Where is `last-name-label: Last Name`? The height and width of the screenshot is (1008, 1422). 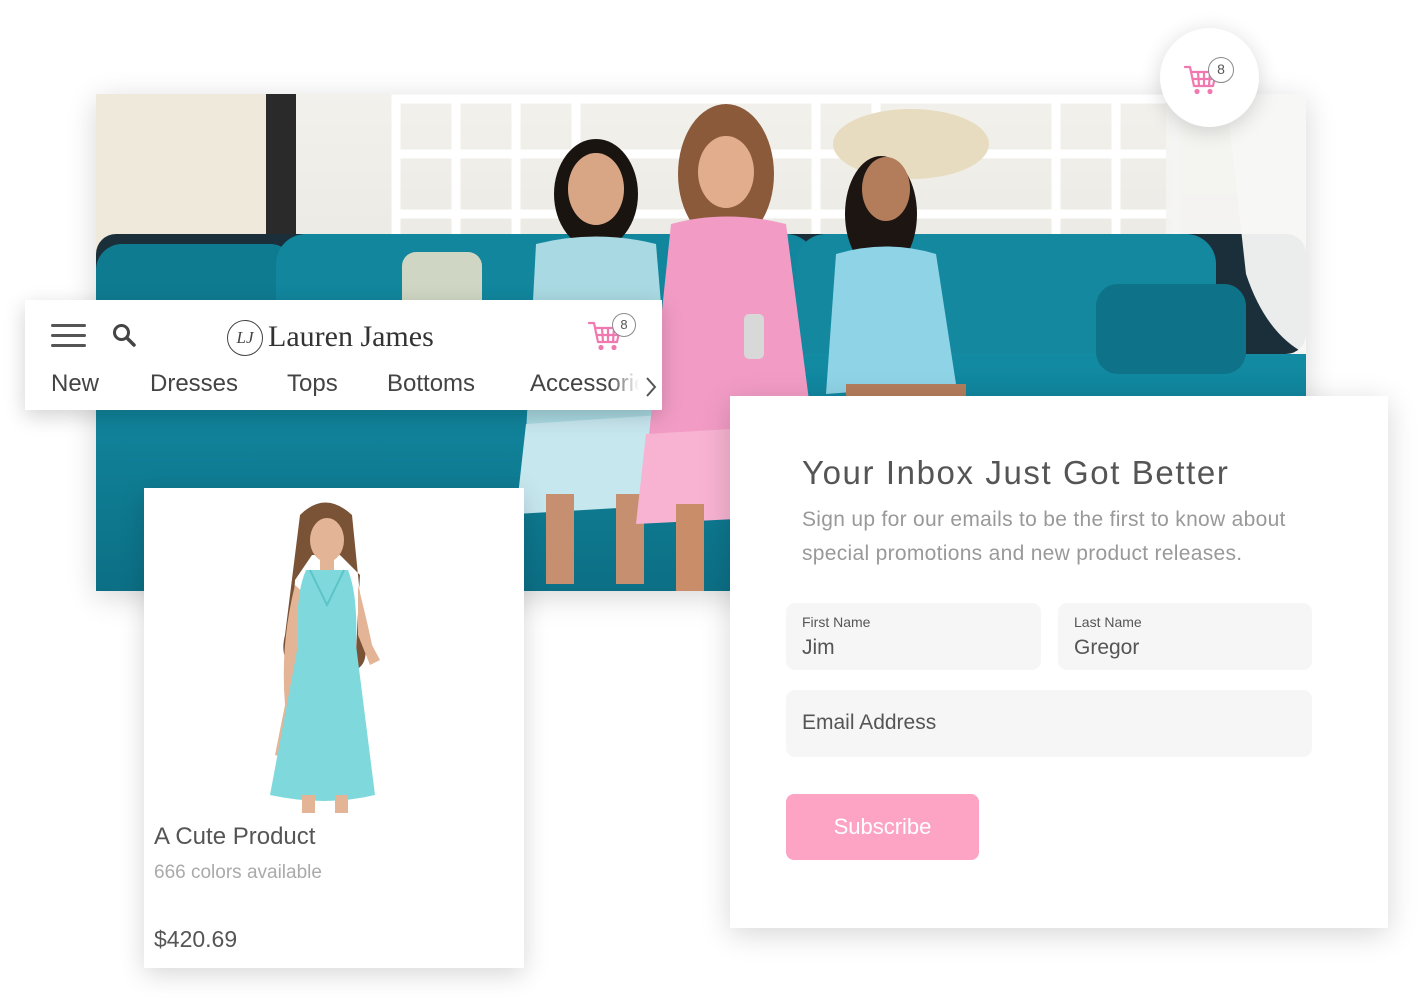
last-name-label: Last Name is located at coordinates (1108, 622).